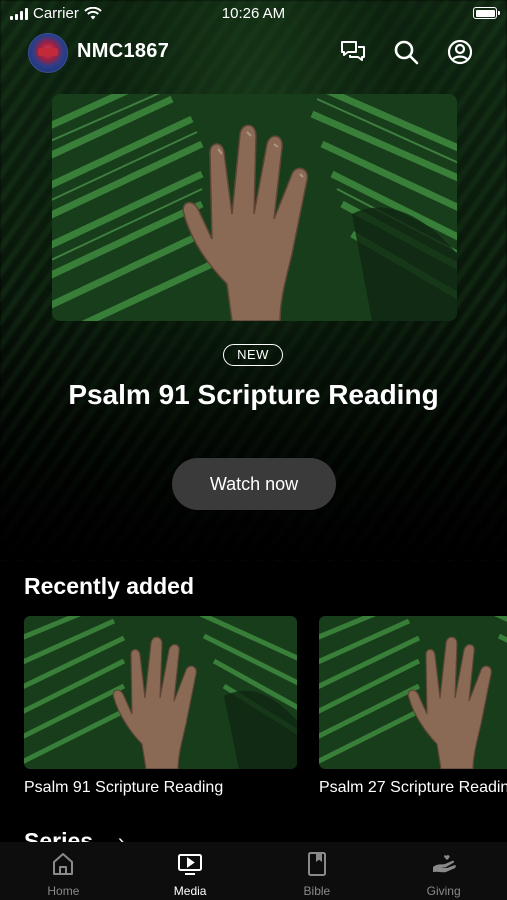  I want to click on tab-home: Home, so click(63, 871).